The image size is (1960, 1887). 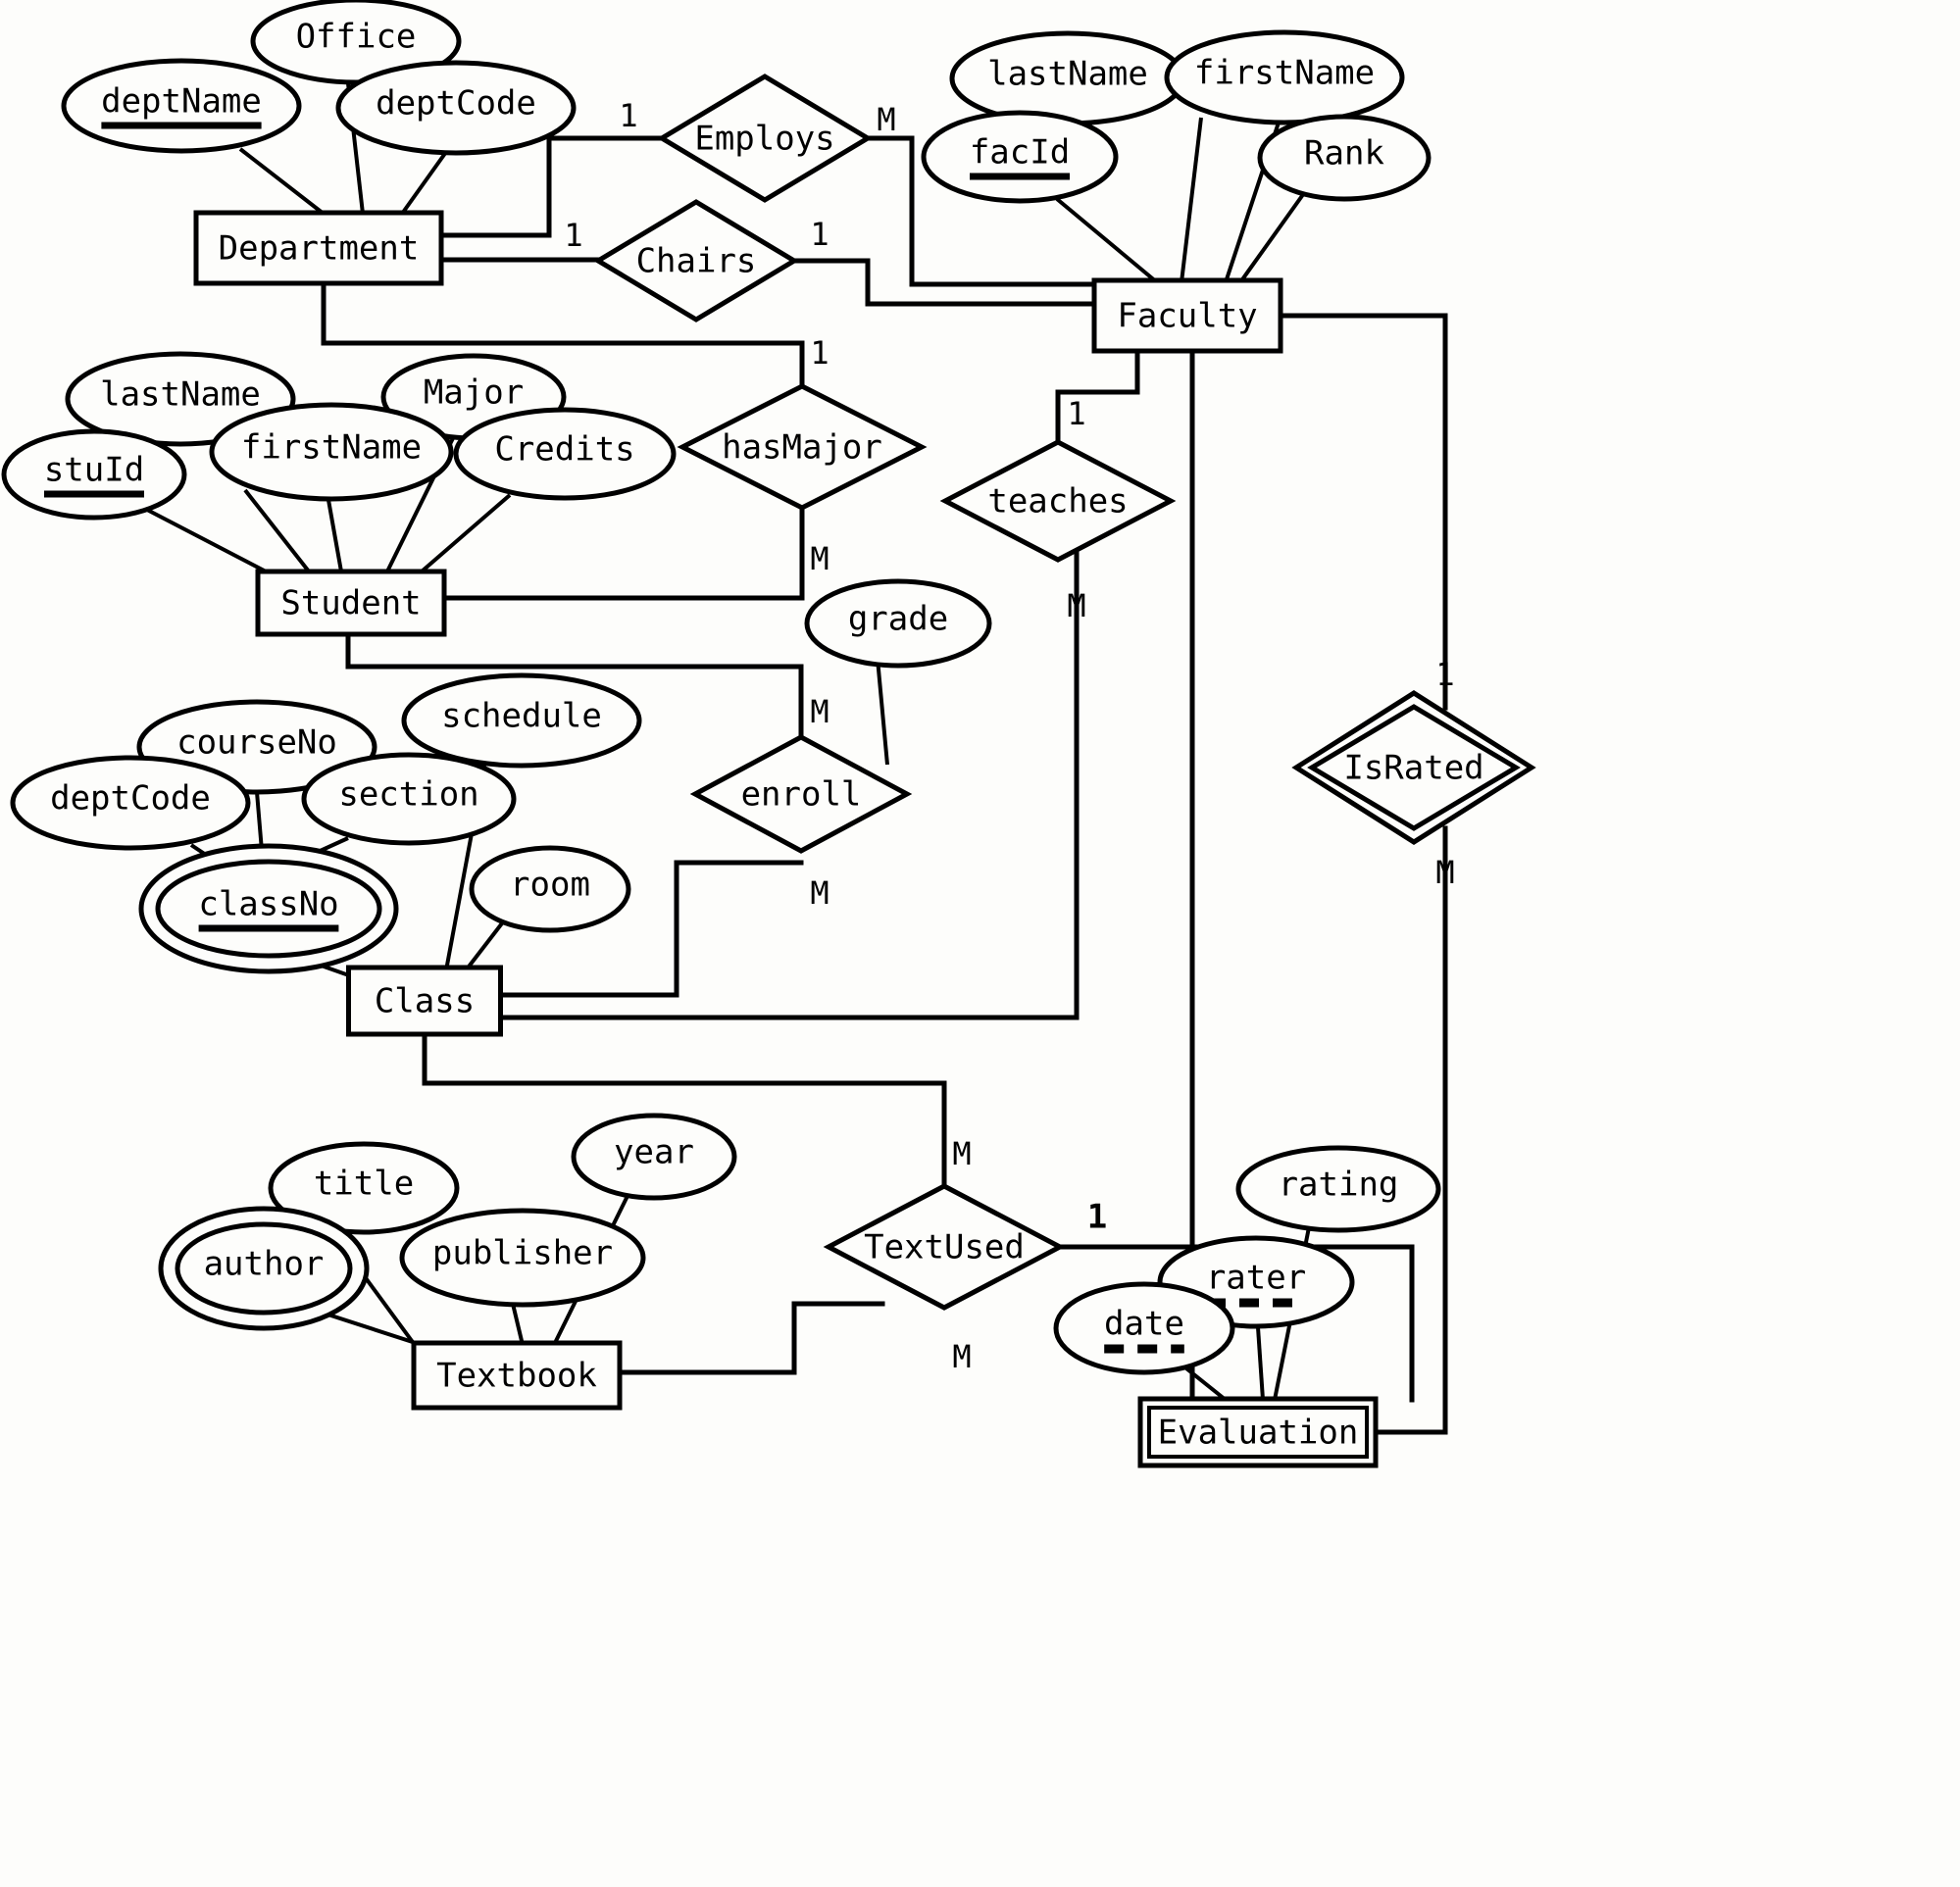 I want to click on entity-label: Evaluation, so click(x=1258, y=1433).